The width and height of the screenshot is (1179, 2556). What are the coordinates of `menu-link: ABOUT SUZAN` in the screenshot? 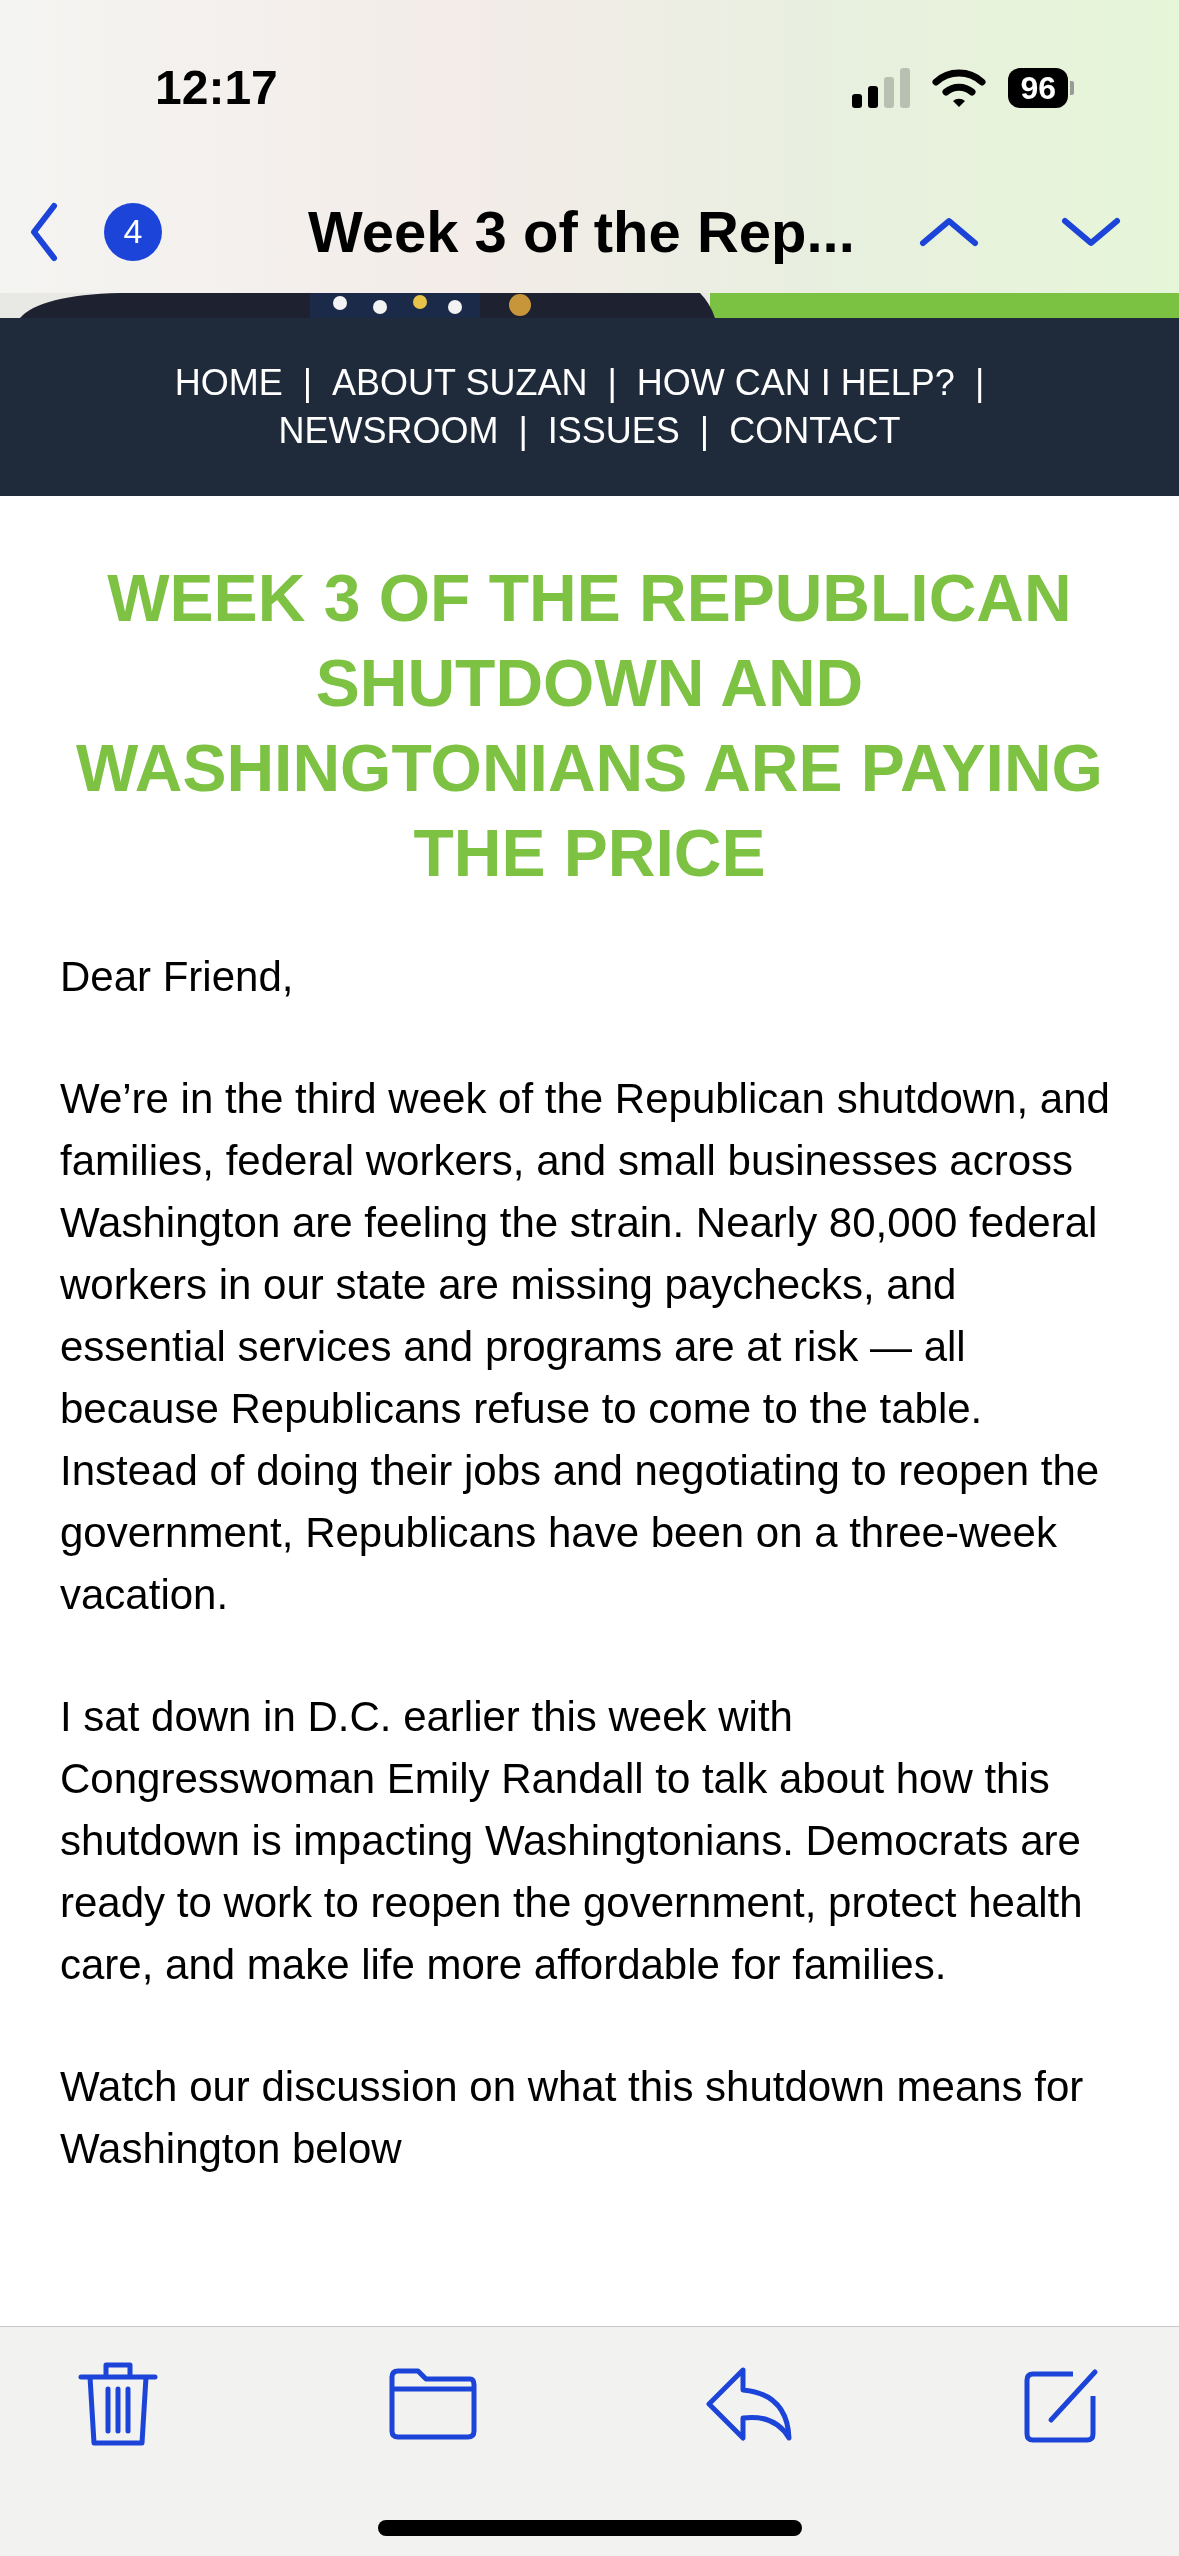 It's located at (460, 383).